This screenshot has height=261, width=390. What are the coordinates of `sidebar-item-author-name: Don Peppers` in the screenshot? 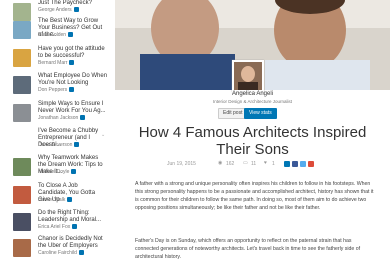 It's located at (52, 90).